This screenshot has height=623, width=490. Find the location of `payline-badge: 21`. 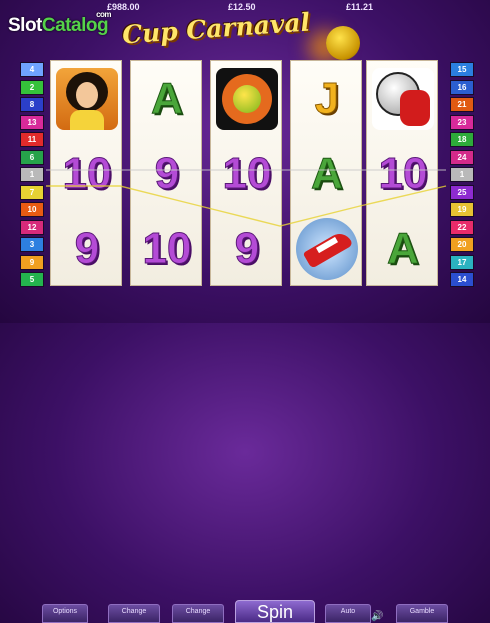

payline-badge: 21 is located at coordinates (462, 104).